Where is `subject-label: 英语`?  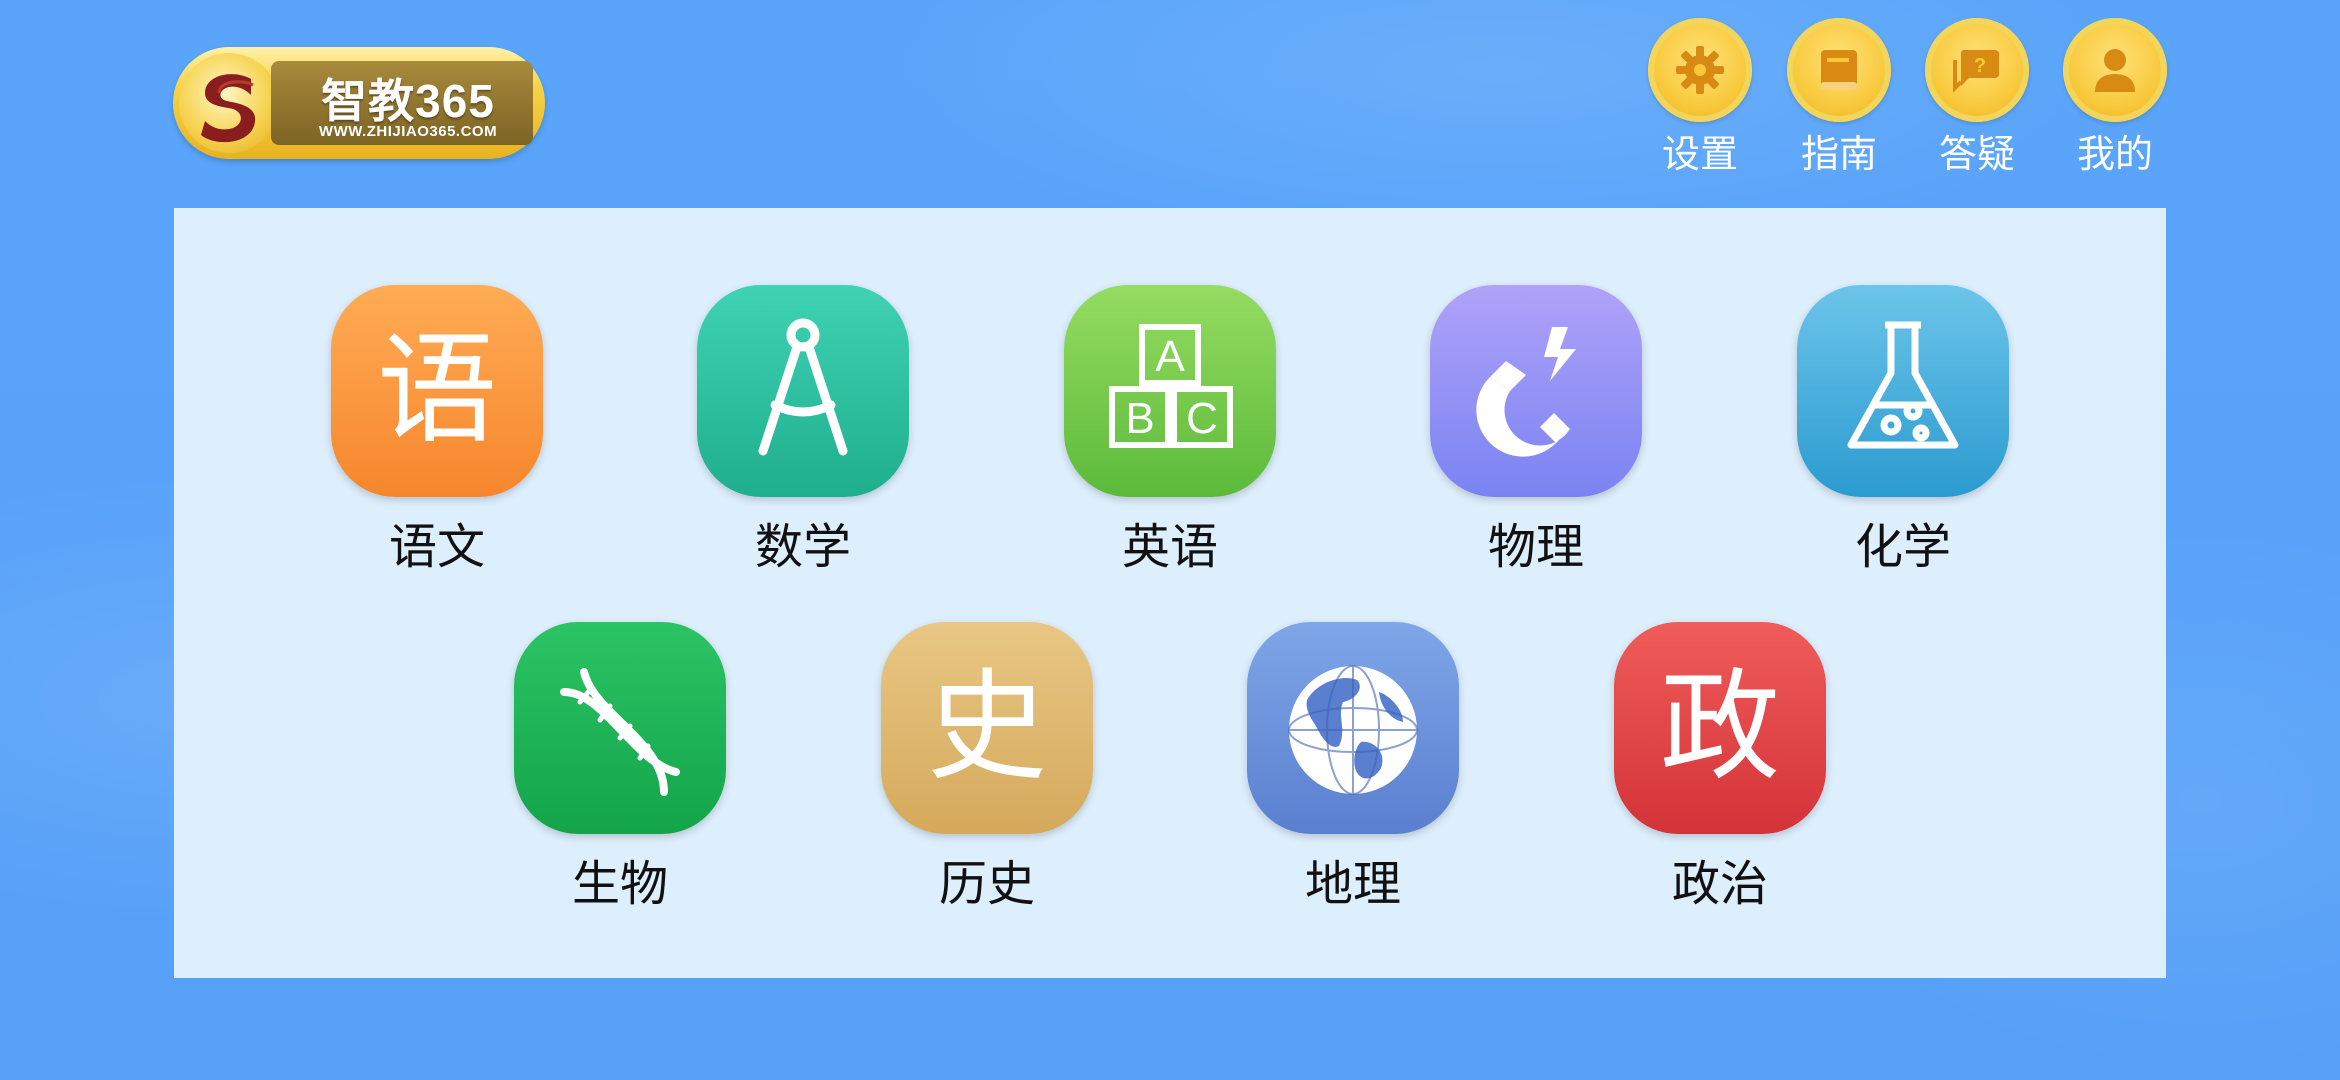 subject-label: 英语 is located at coordinates (1169, 547).